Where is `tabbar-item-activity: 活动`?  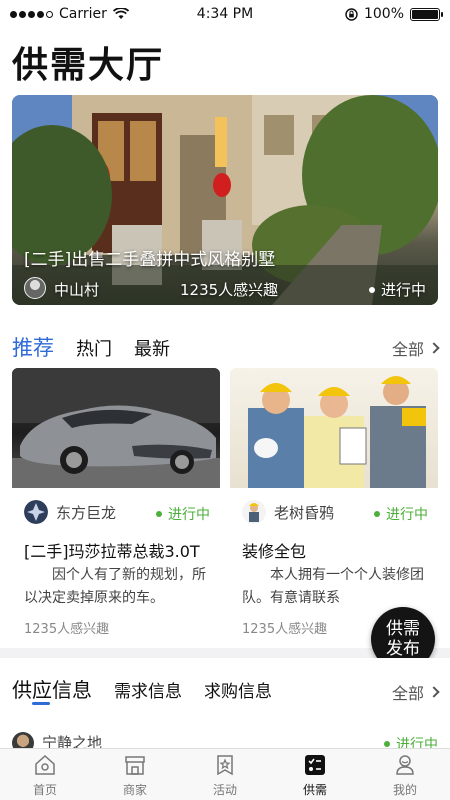 tabbar-item-activity: 活动 is located at coordinates (225, 774).